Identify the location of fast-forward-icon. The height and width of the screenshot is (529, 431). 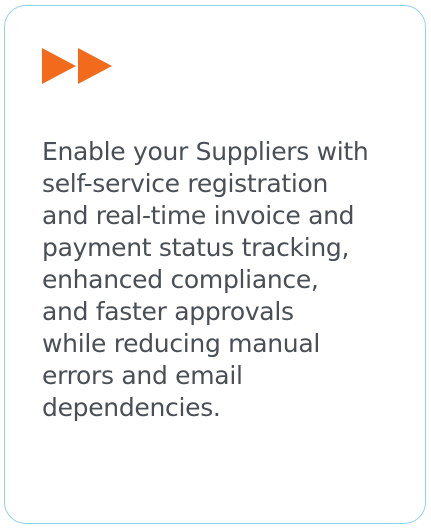
(77, 66).